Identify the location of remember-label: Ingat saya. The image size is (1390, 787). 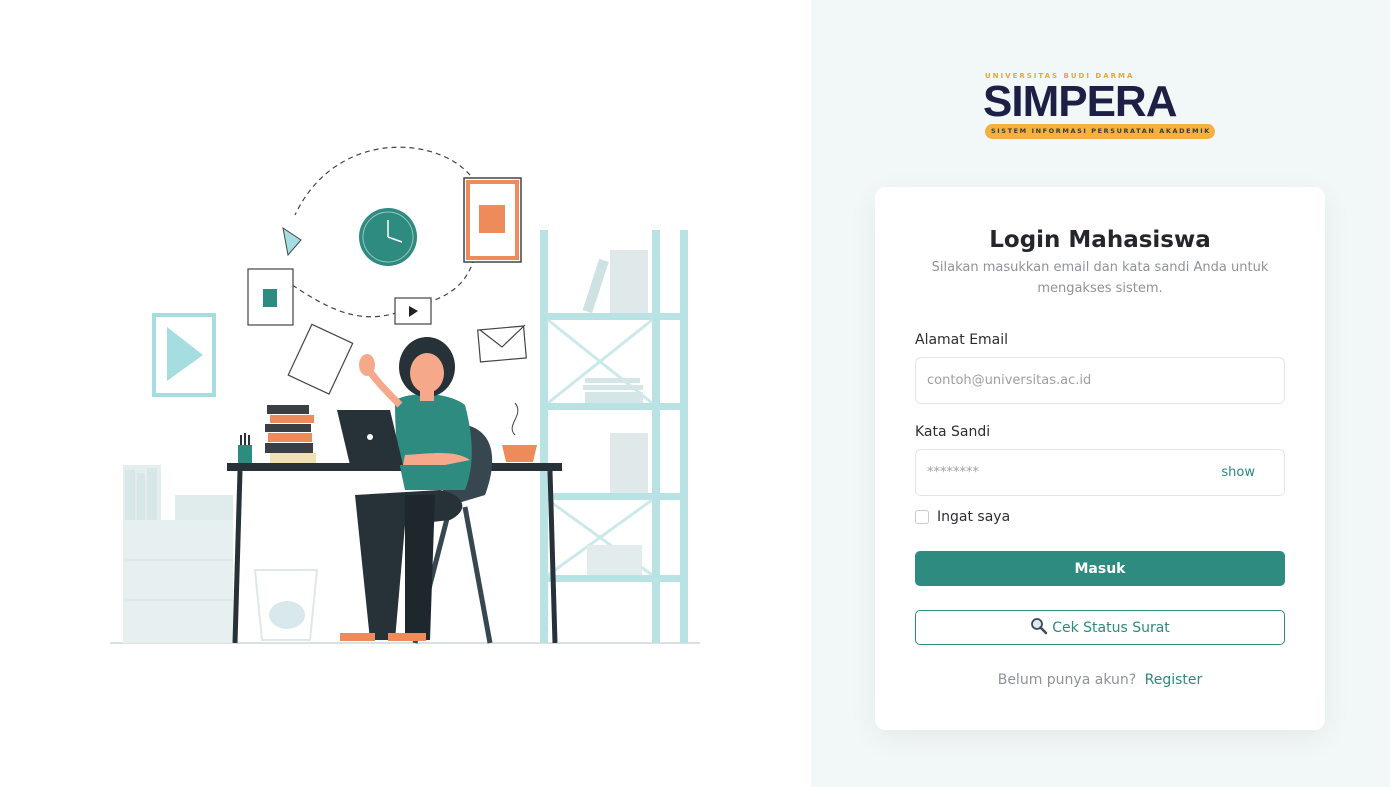
(973, 517).